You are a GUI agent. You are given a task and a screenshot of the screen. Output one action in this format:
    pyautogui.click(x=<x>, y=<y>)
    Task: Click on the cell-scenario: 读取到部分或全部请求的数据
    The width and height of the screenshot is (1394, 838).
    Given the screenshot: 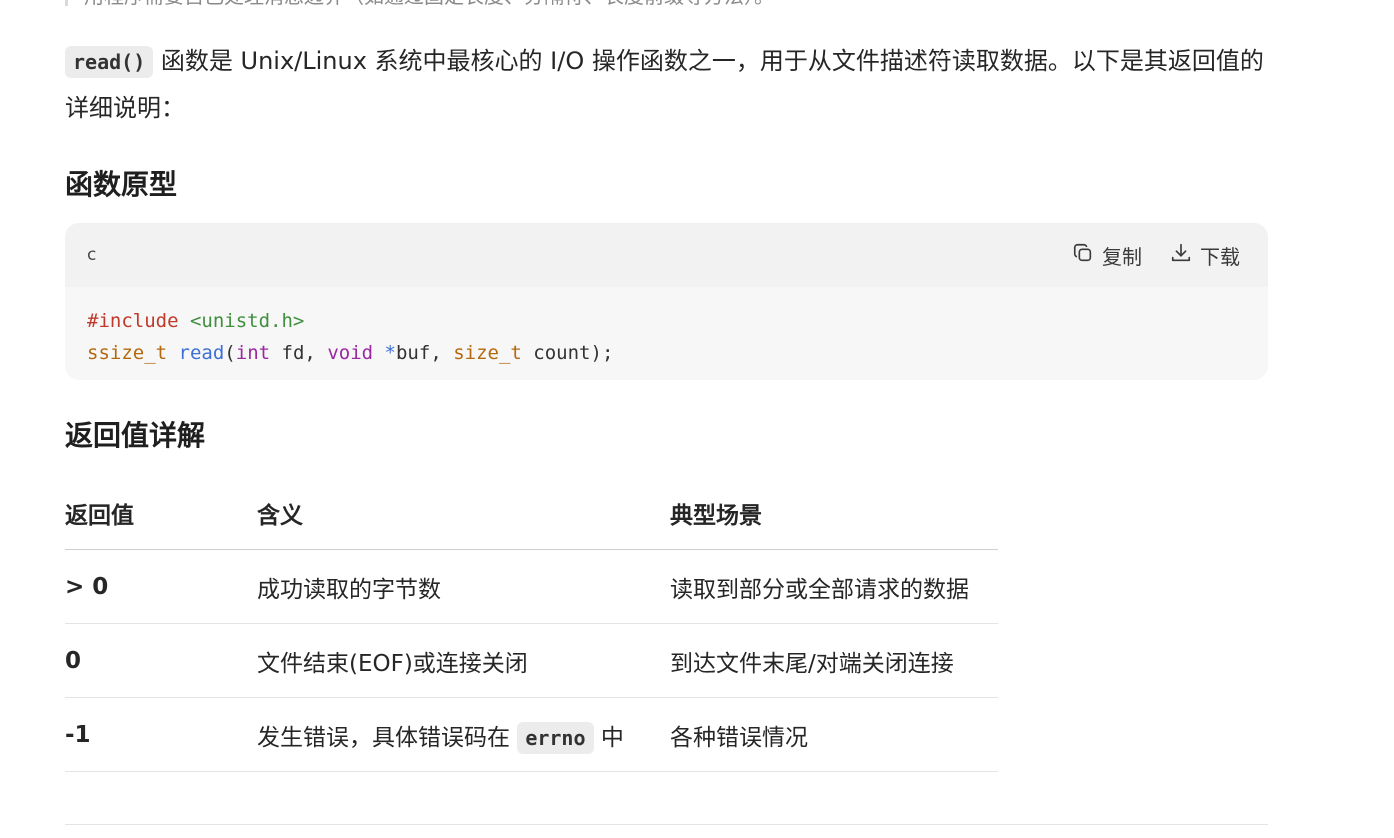 What is the action you would take?
    pyautogui.click(x=834, y=586)
    